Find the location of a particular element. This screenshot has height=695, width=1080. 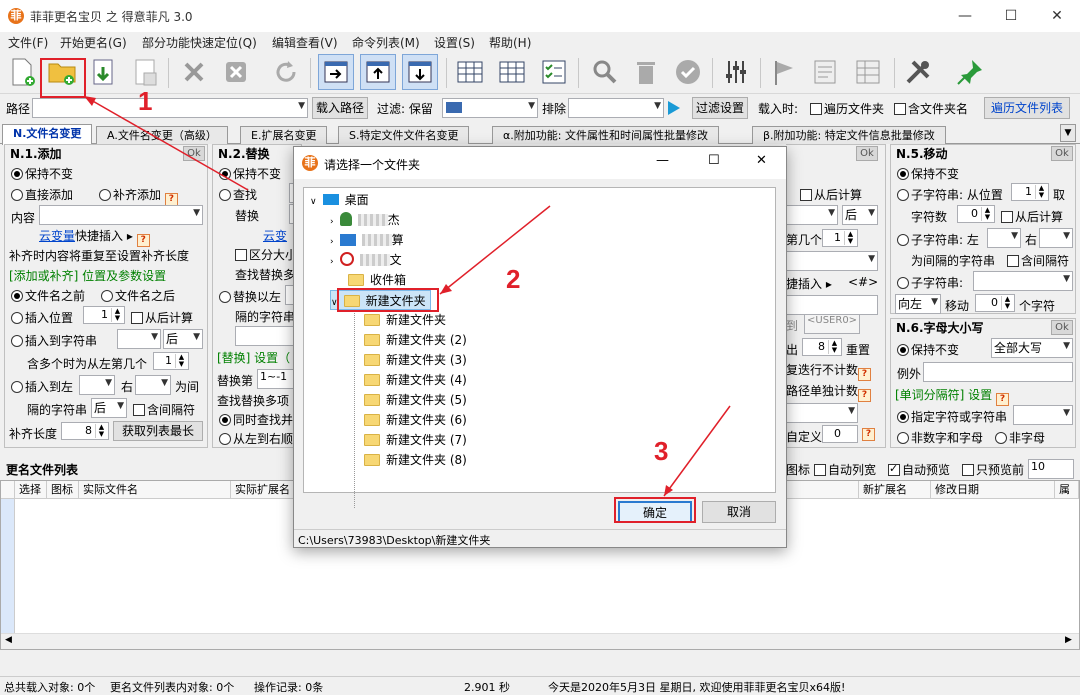

annotation-number-1: 1 is located at coordinates (145, 101).